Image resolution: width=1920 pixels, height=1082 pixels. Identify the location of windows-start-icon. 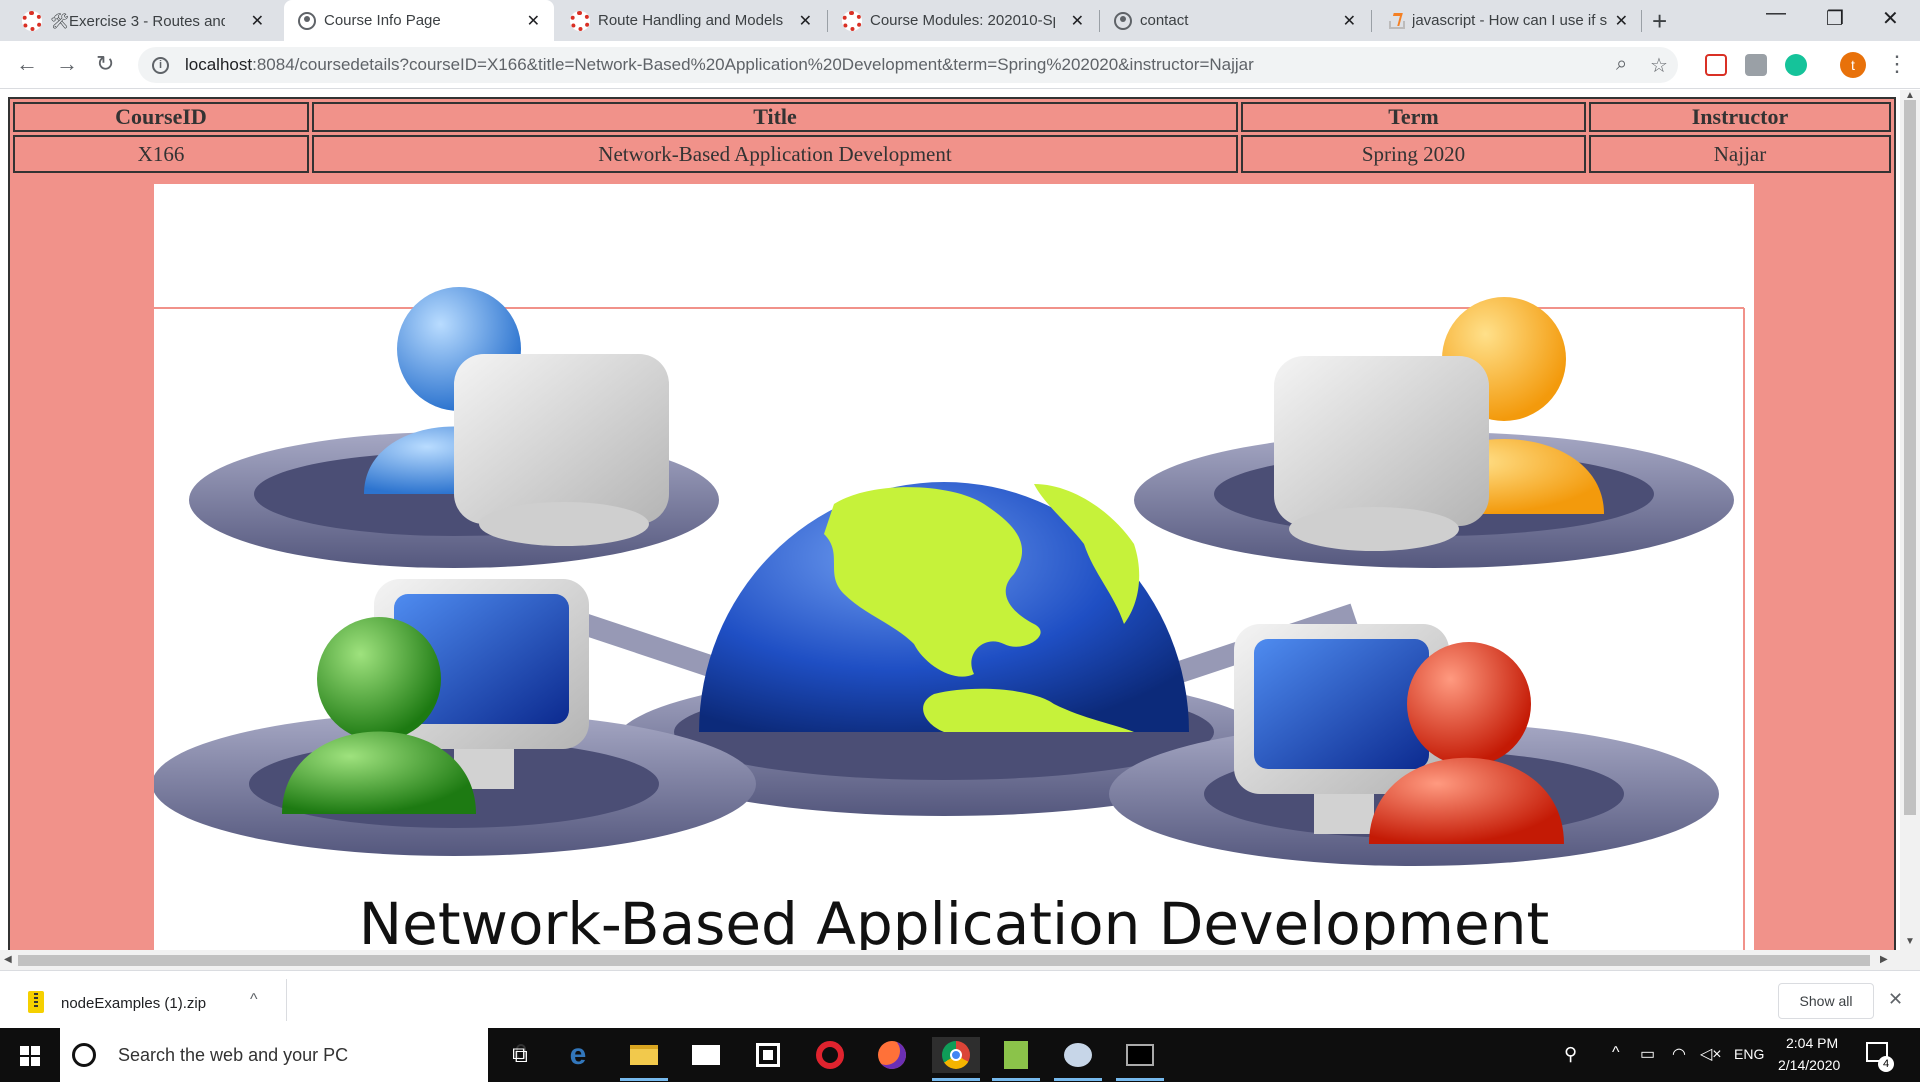
(30, 1056).